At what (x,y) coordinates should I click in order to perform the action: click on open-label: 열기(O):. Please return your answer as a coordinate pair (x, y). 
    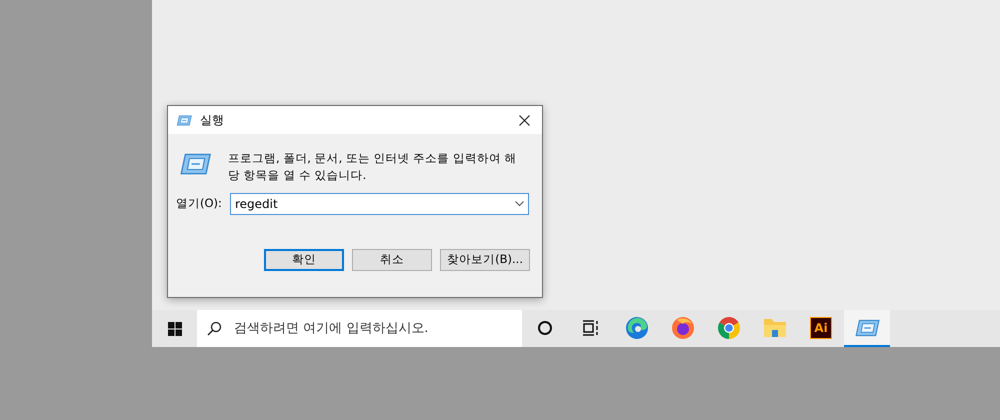
    Looking at the image, I should click on (199, 203).